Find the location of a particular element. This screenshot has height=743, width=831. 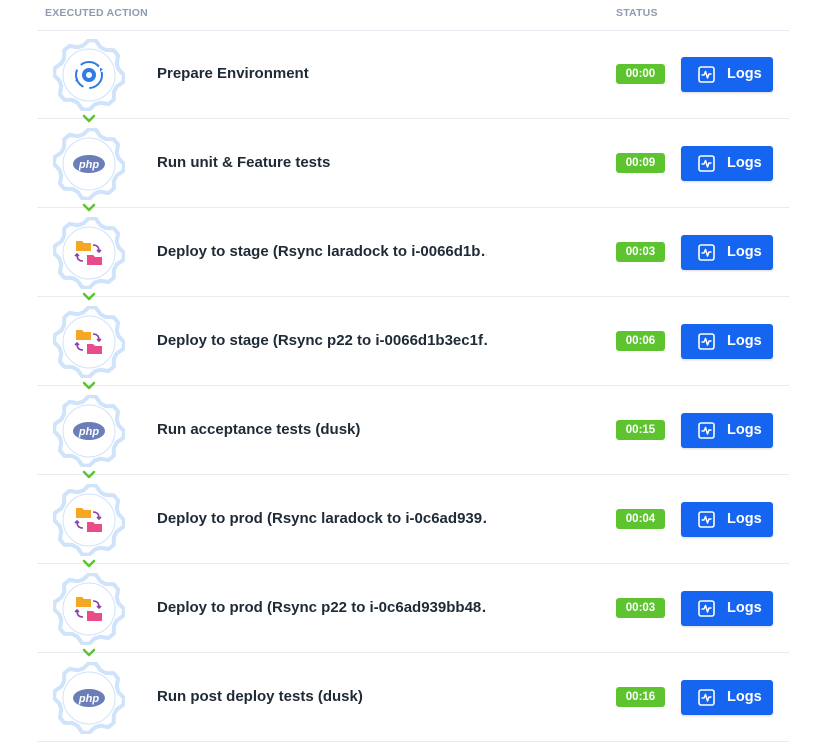

action-row: php Run unit & Feature tests 00:09 Logs is located at coordinates (413, 165).